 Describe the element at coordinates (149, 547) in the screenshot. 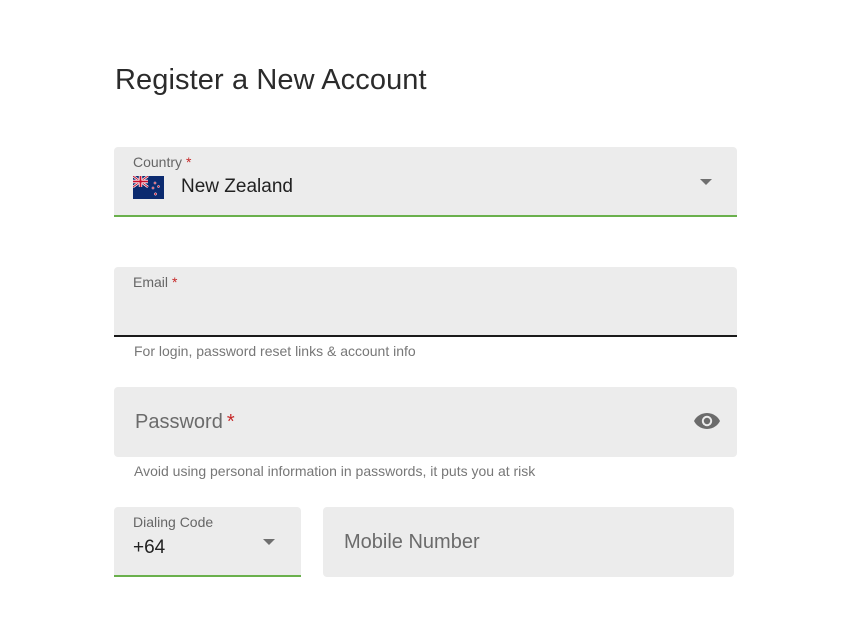

I see `dialing-code-value: +64` at that location.